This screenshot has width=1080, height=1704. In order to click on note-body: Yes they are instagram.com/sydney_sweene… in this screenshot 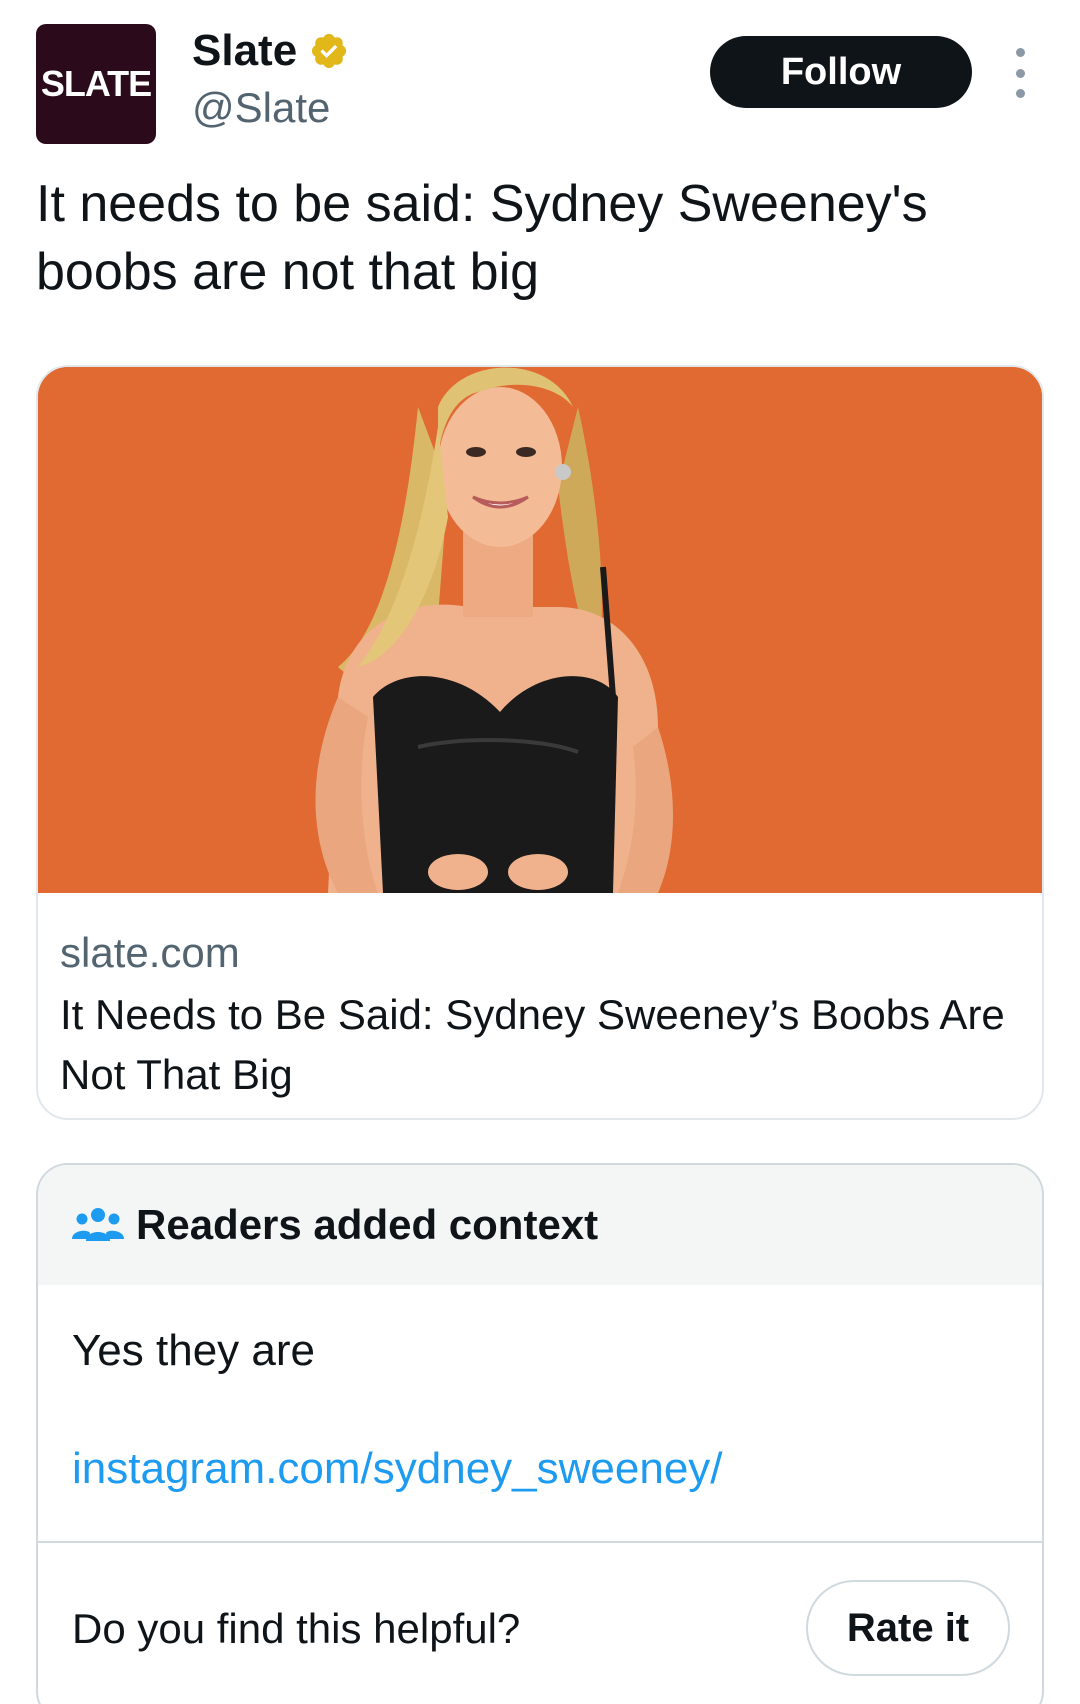, I will do `click(540, 1391)`.